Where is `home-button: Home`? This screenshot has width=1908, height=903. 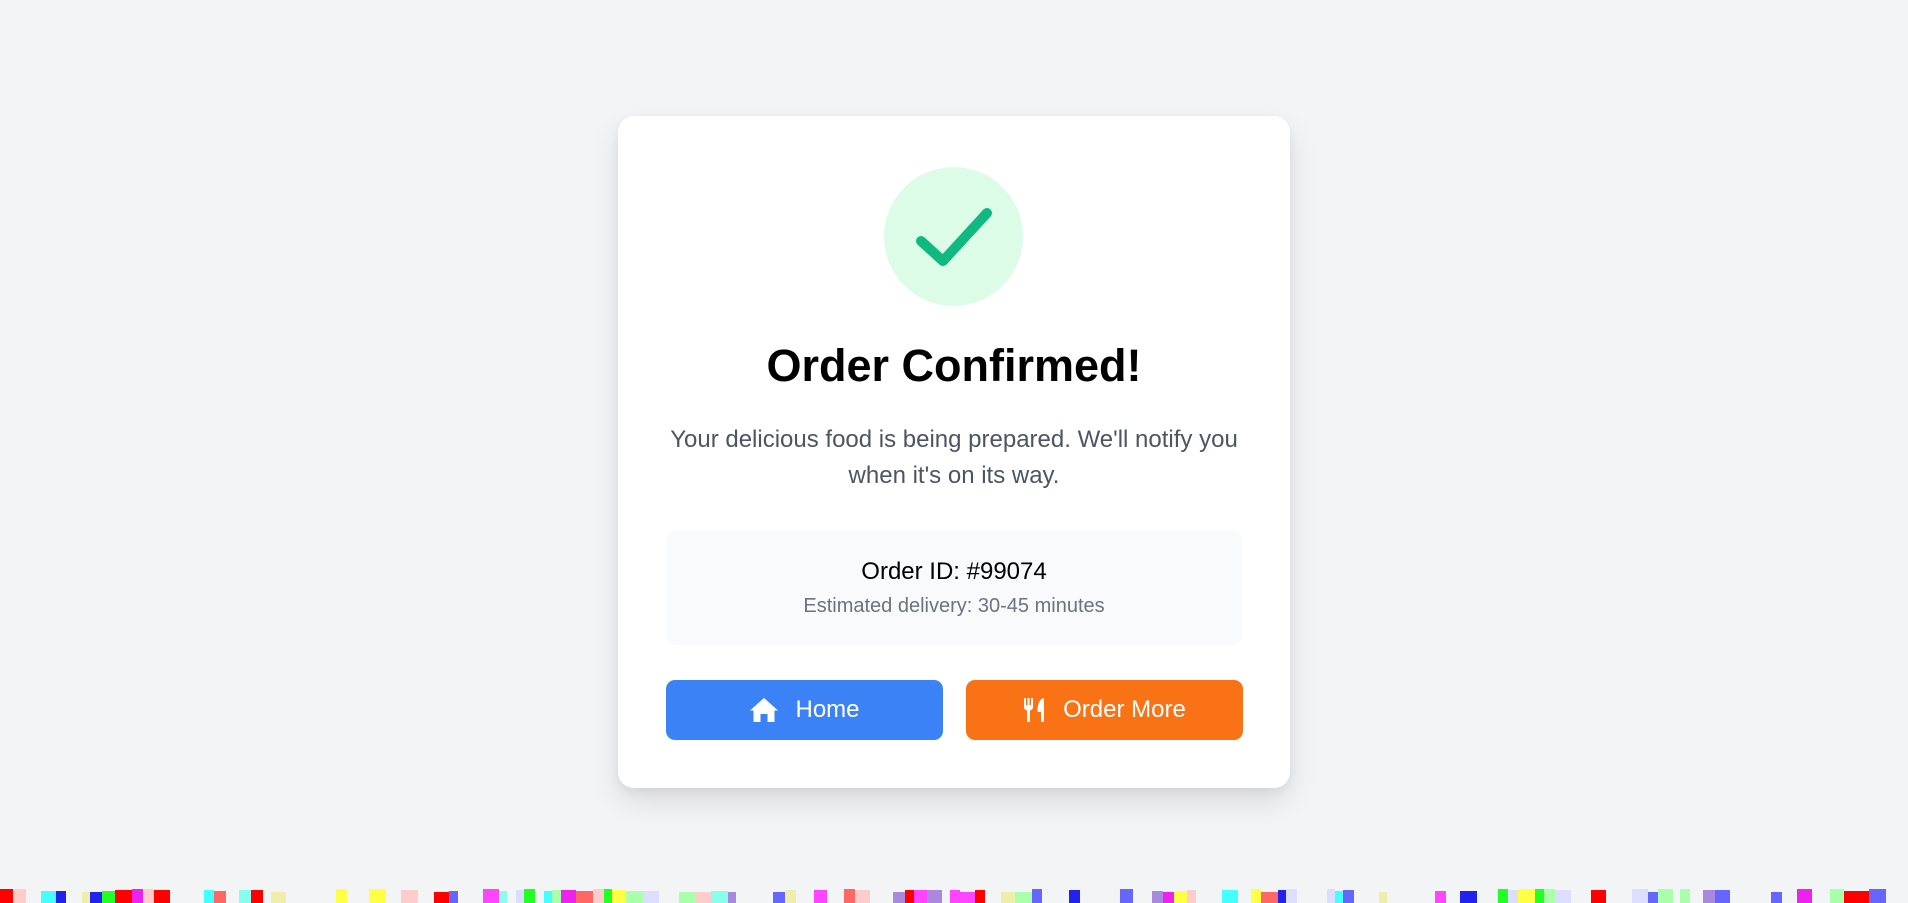 home-button: Home is located at coordinates (804, 710).